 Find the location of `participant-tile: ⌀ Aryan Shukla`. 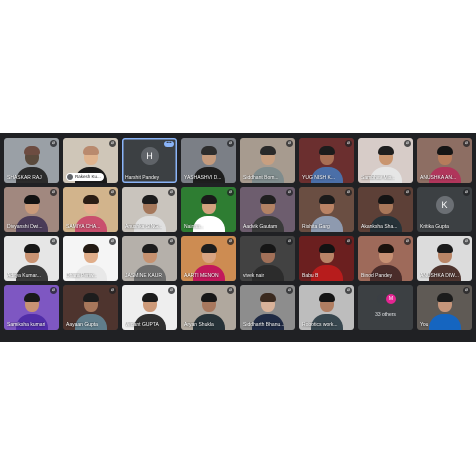

participant-tile: ⌀ Aryan Shukla is located at coordinates (208, 307).